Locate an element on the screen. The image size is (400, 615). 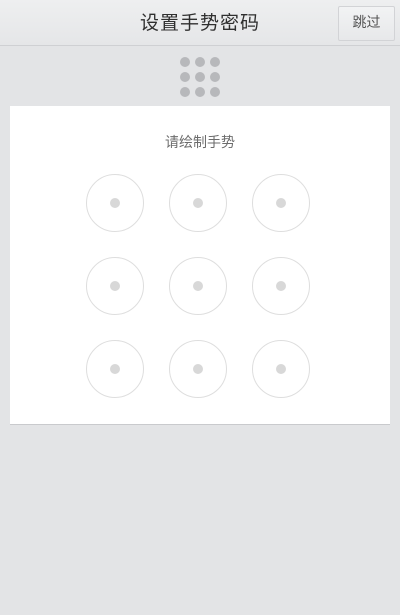
skip-button: 跳过 is located at coordinates (366, 23).